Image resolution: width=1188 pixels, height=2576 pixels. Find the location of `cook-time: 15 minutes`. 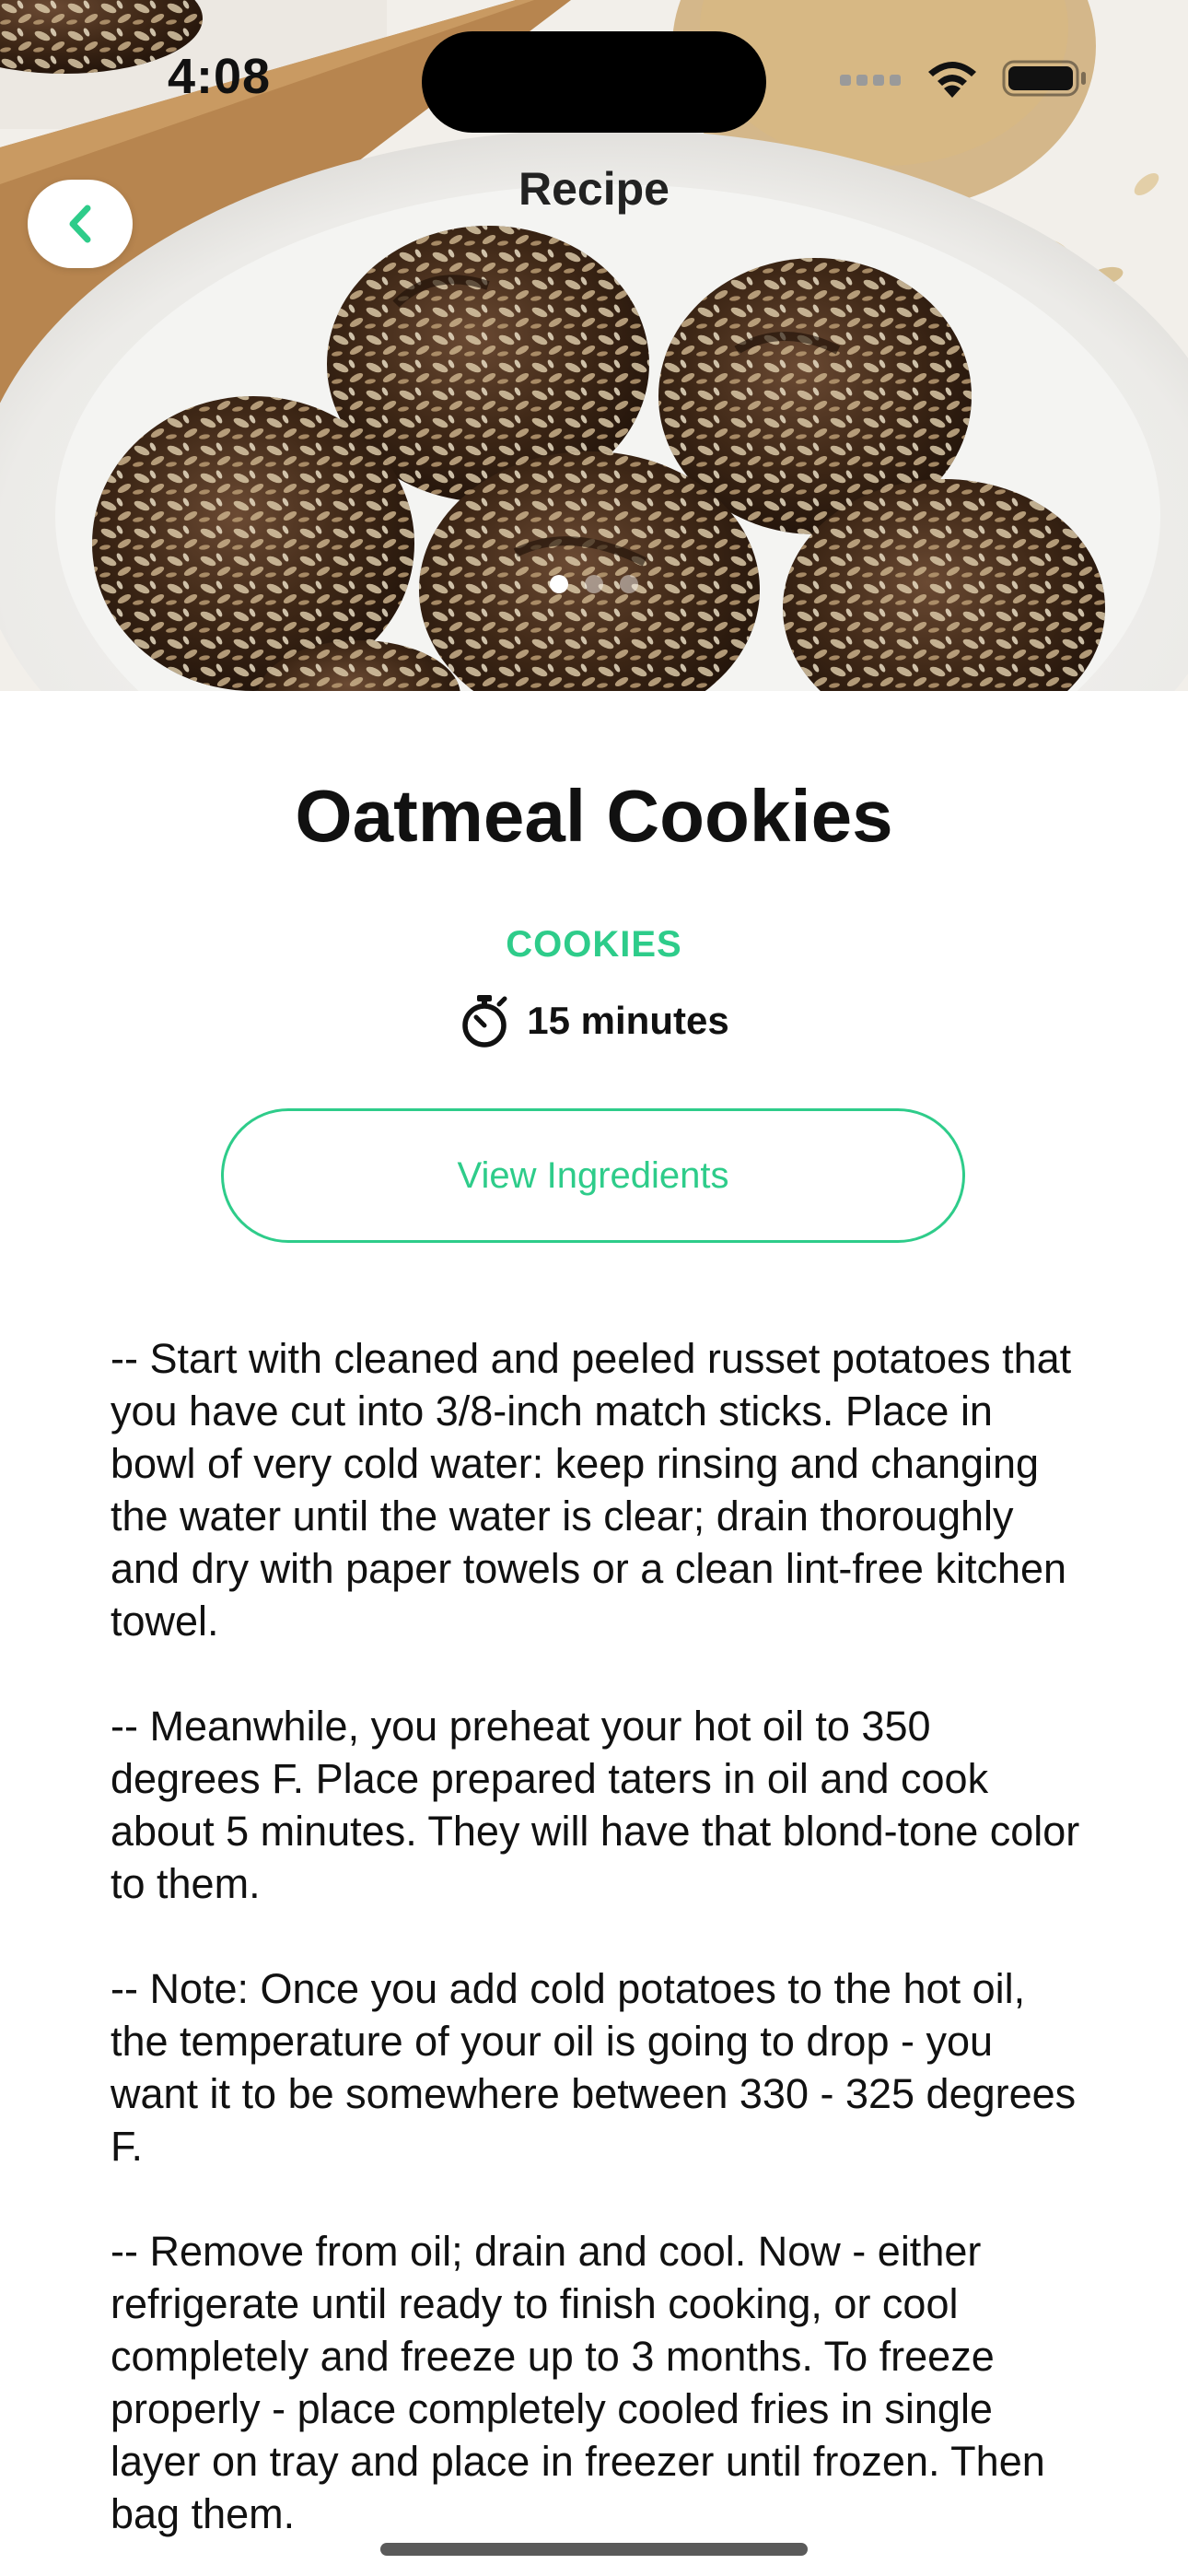

cook-time: 15 minutes is located at coordinates (628, 1020).